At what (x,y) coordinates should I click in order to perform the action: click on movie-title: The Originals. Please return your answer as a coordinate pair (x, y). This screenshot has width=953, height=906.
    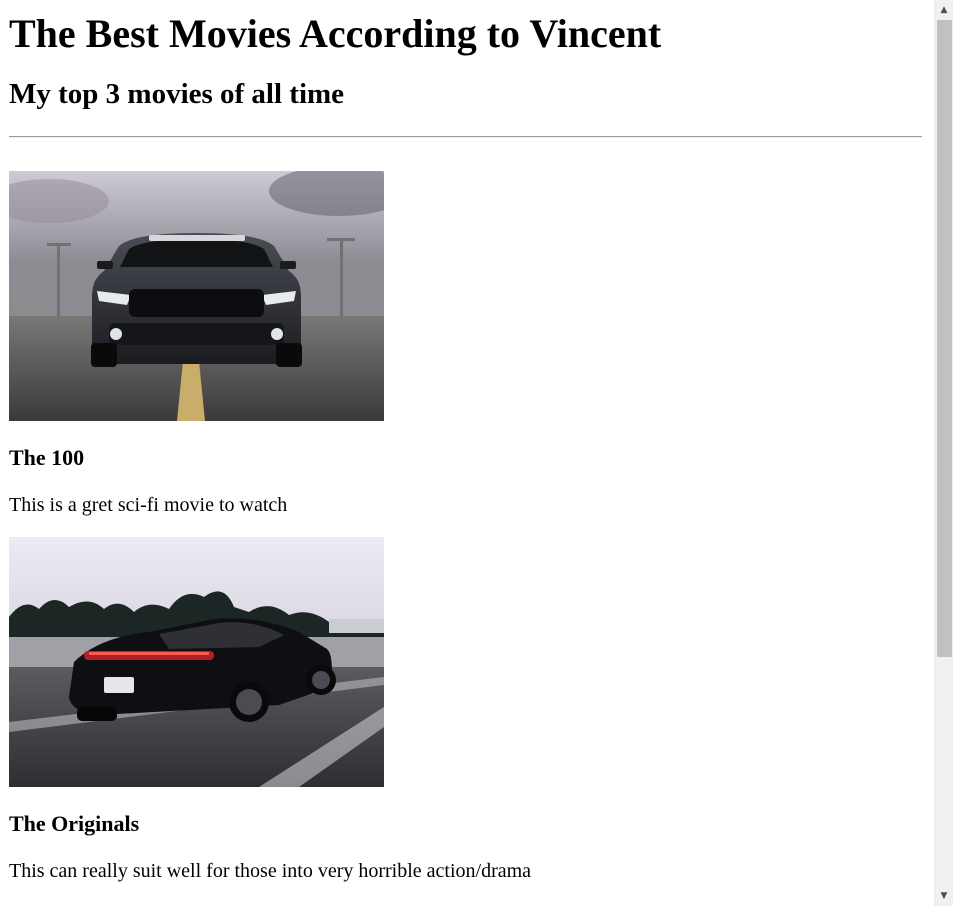
    Looking at the image, I should click on (74, 823).